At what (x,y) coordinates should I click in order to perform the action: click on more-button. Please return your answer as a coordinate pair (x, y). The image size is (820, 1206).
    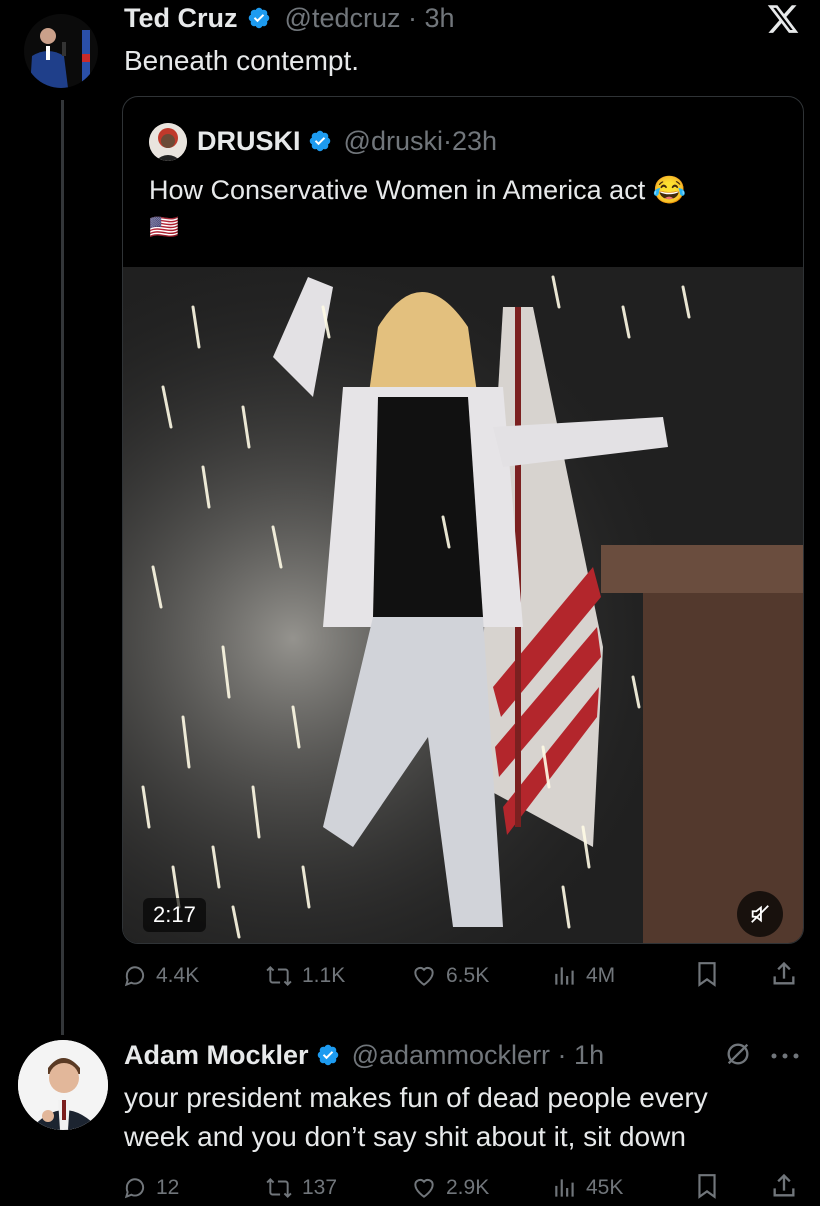
    Looking at the image, I should click on (785, 1057).